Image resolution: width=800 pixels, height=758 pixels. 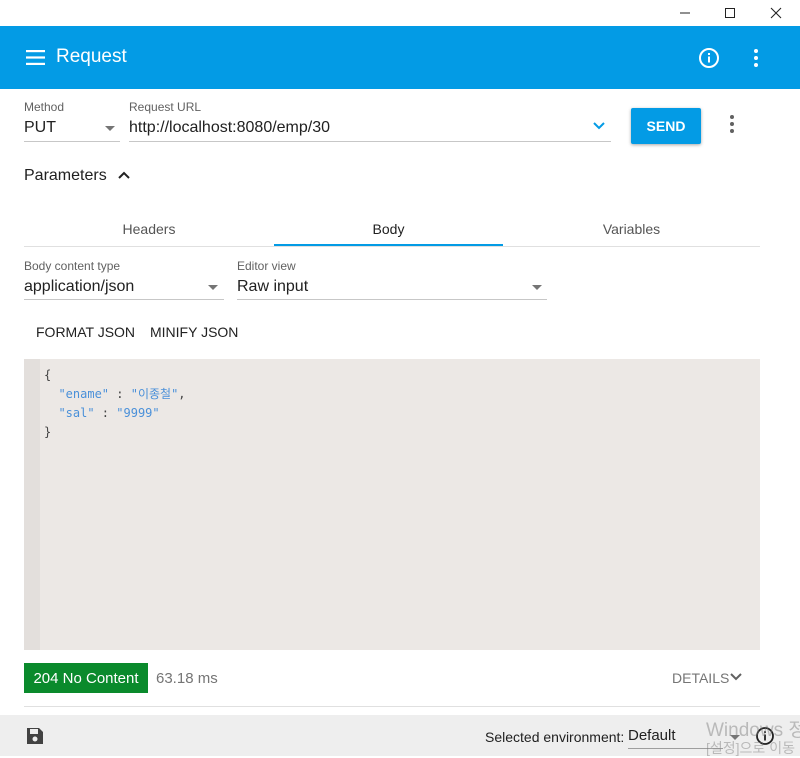 I want to click on response-divider, so click(x=392, y=706).